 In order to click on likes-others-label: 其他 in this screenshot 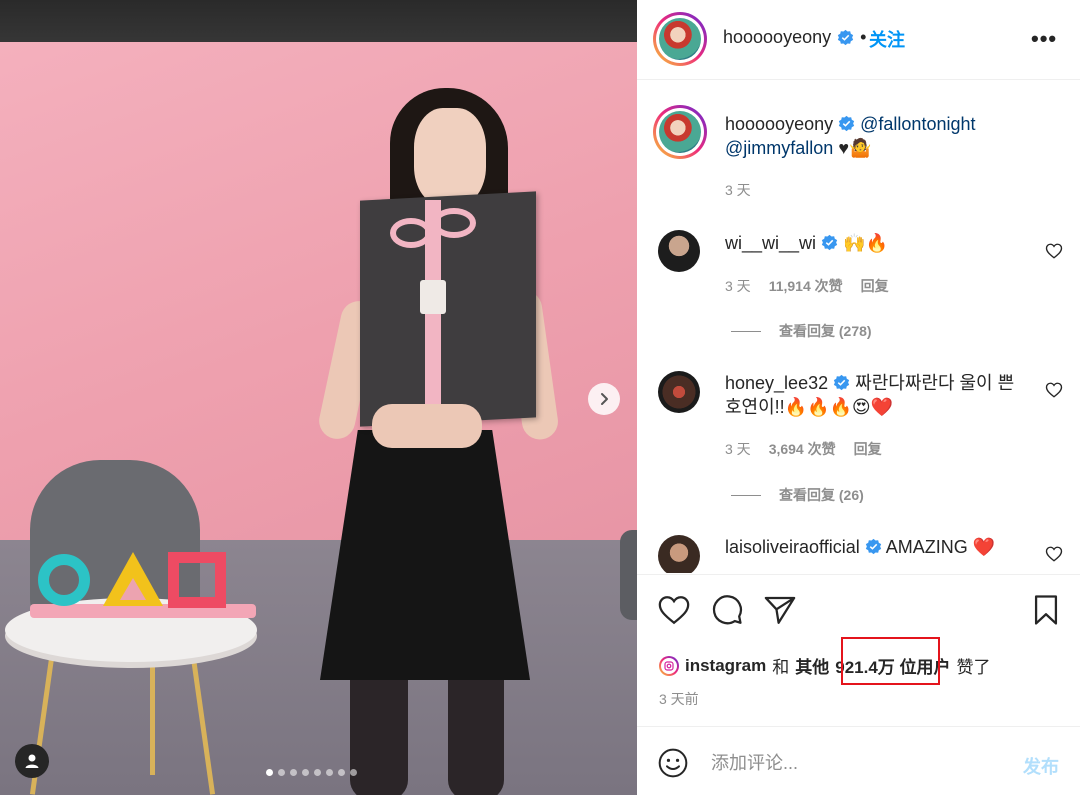, I will do `click(812, 665)`.